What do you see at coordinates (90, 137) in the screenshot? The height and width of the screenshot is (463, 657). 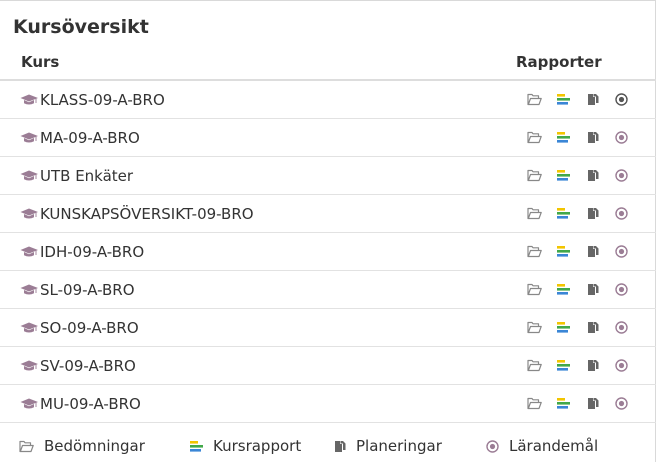 I see `course-name: MA-09-A-BRO` at bounding box center [90, 137].